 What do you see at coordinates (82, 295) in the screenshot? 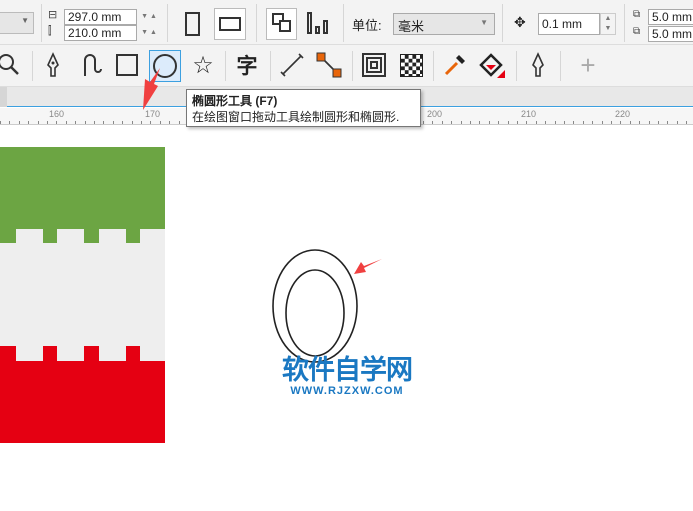
I see `flag-shape` at bounding box center [82, 295].